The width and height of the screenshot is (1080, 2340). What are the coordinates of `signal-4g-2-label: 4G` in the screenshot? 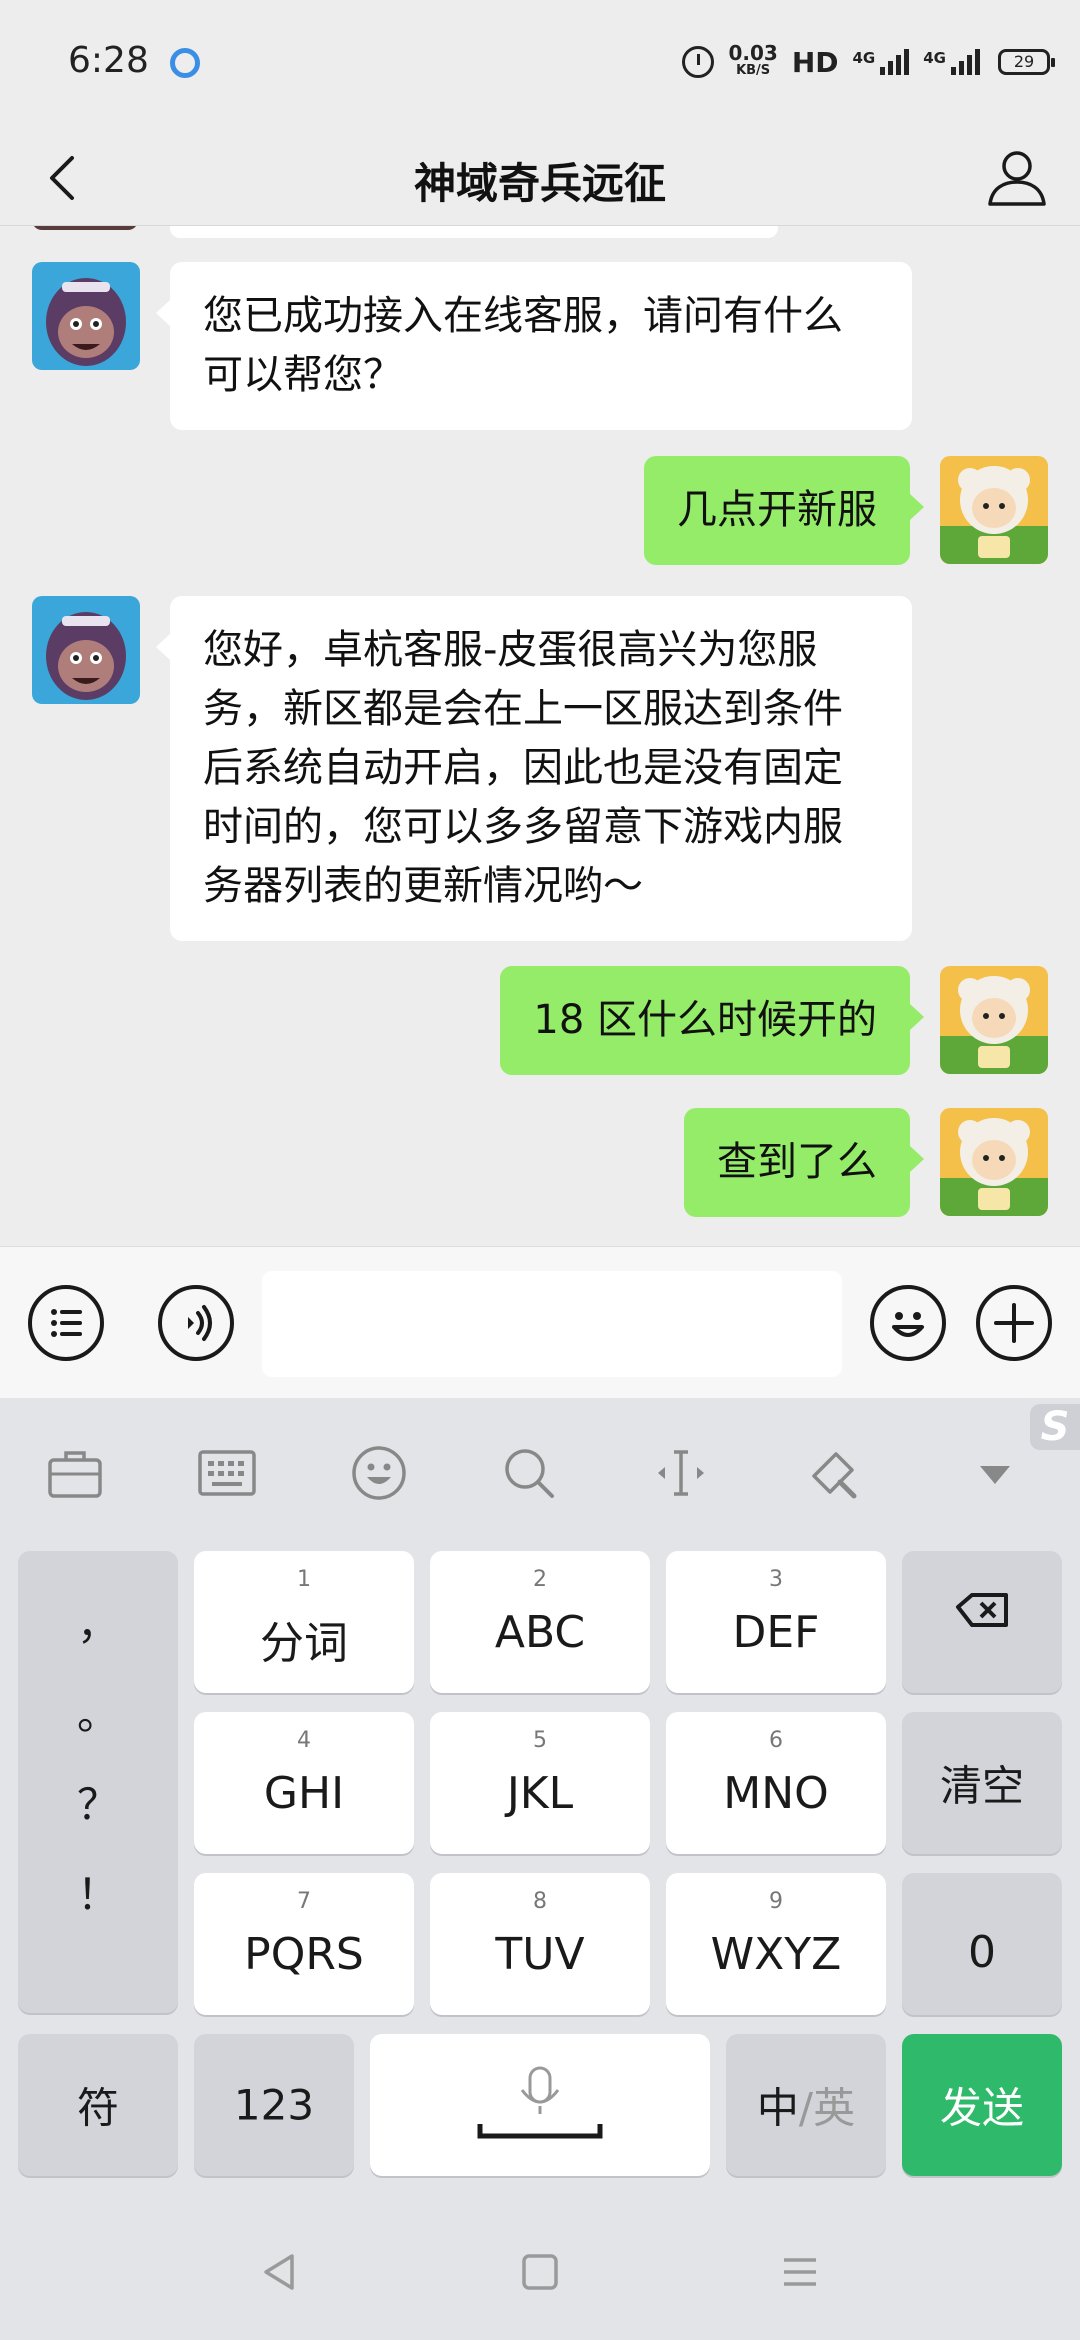 It's located at (934, 58).